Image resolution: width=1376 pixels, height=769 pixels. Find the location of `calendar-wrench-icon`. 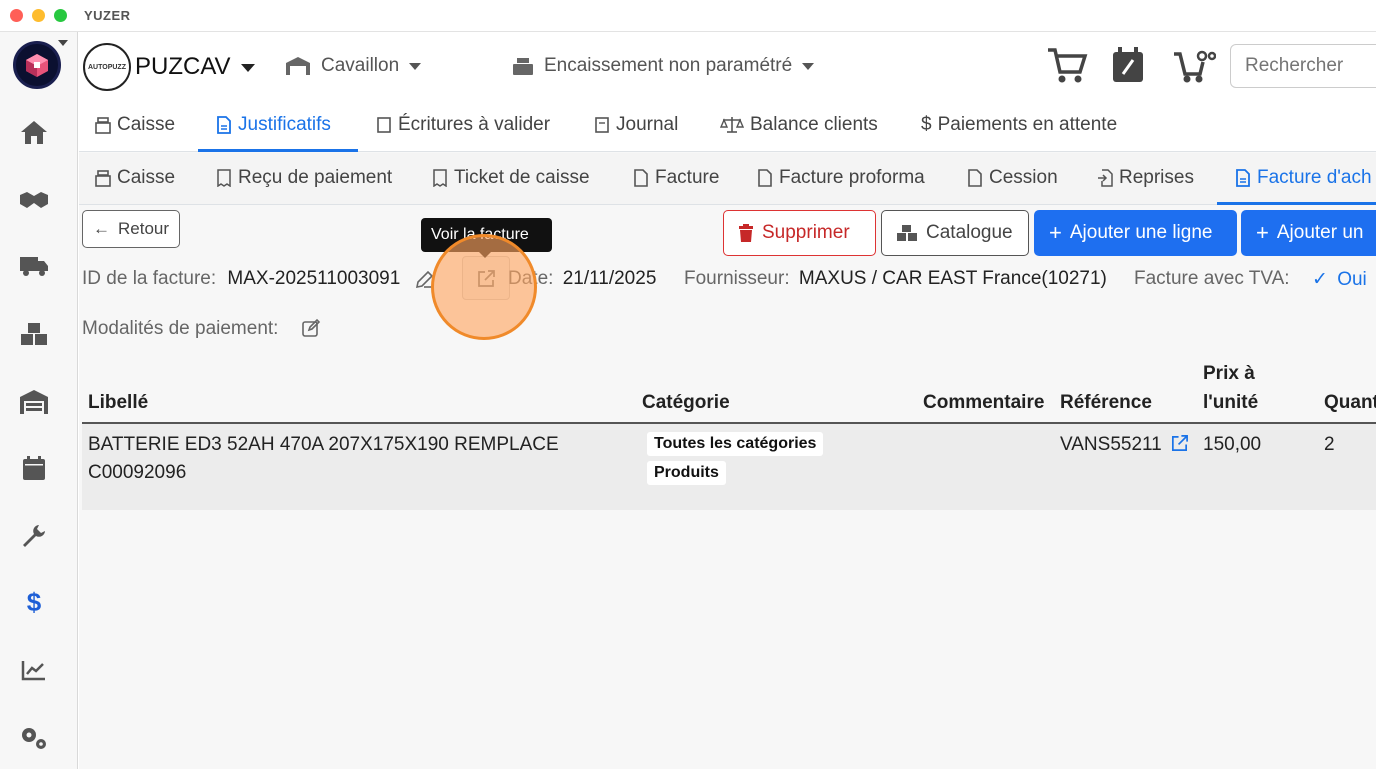

calendar-wrench-icon is located at coordinates (1128, 67).